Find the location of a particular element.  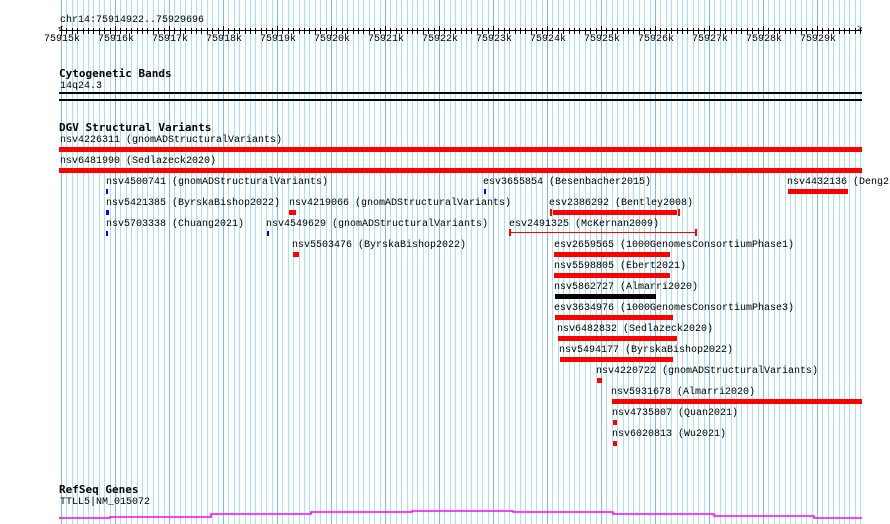

gene-line is located at coordinates (460, 514).